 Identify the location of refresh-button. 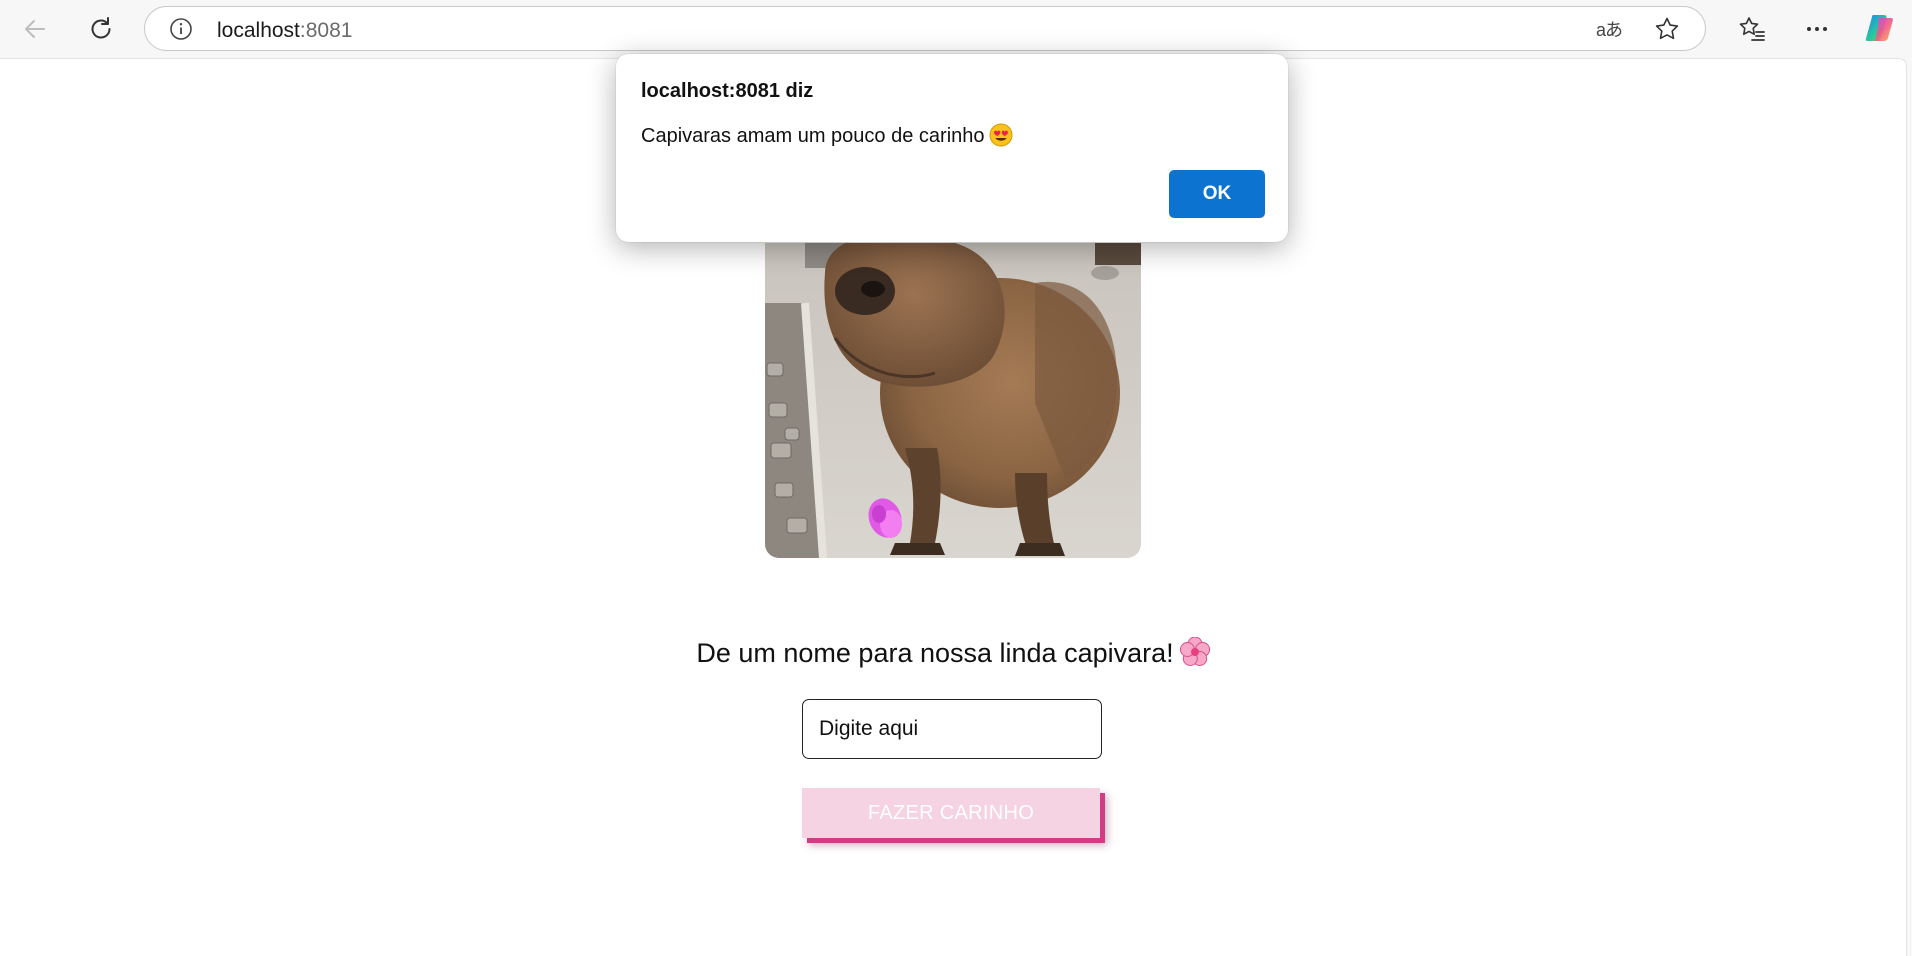
(101, 29).